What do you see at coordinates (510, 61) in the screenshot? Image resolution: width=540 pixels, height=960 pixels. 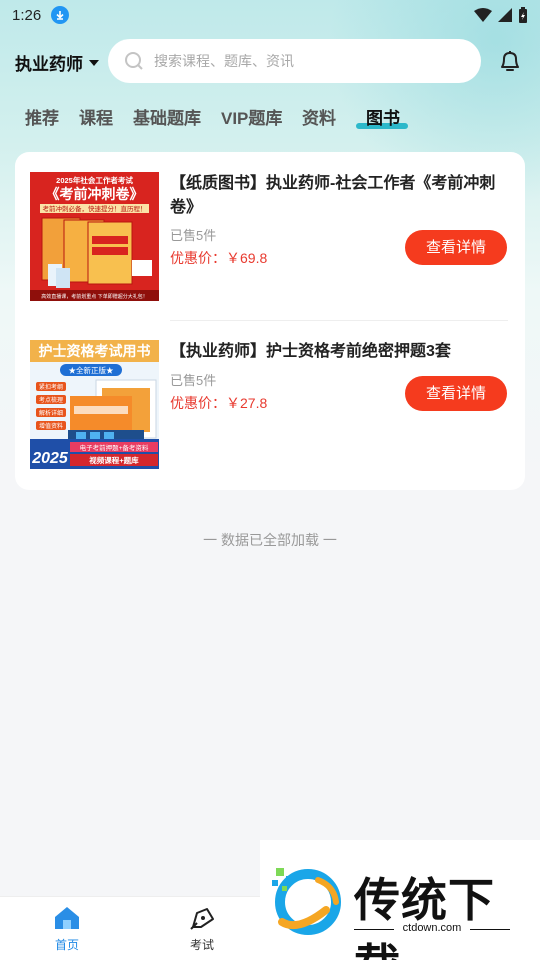 I see `bell-icon` at bounding box center [510, 61].